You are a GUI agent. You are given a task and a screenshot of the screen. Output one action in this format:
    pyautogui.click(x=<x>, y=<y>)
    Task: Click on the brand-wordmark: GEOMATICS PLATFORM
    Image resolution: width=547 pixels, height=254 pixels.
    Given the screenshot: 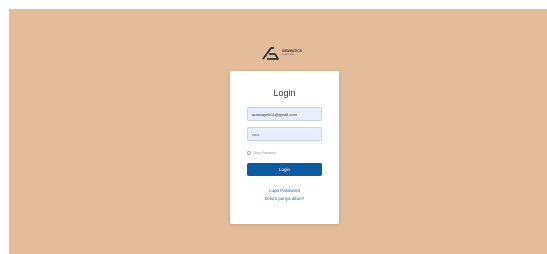 What is the action you would take?
    pyautogui.click(x=292, y=52)
    